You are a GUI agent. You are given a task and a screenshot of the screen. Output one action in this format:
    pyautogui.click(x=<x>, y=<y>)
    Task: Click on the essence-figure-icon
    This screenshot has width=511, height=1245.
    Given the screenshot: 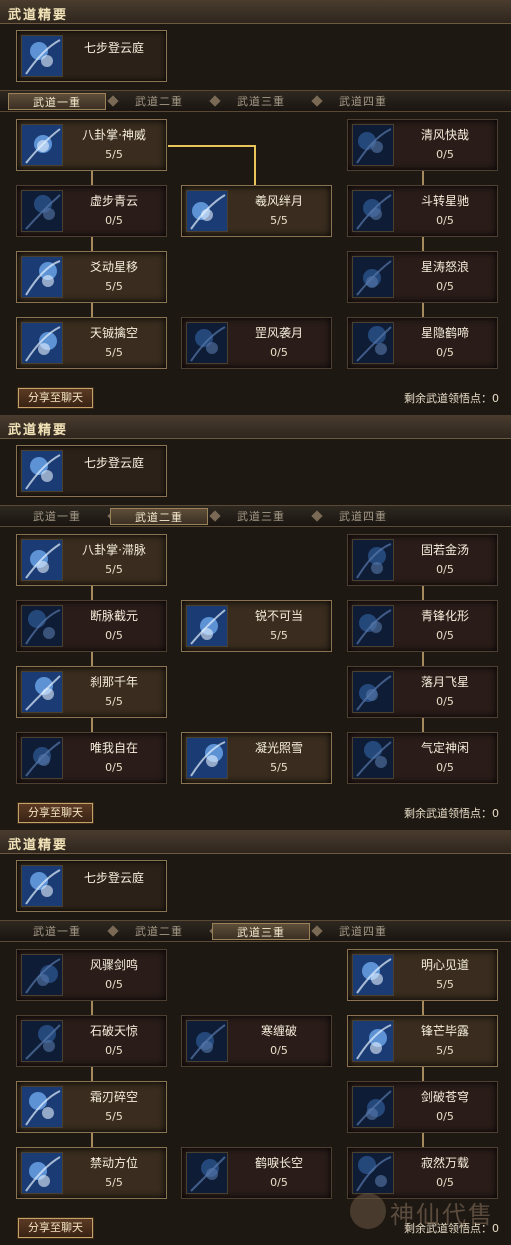 What is the action you would take?
    pyautogui.click(x=42, y=471)
    